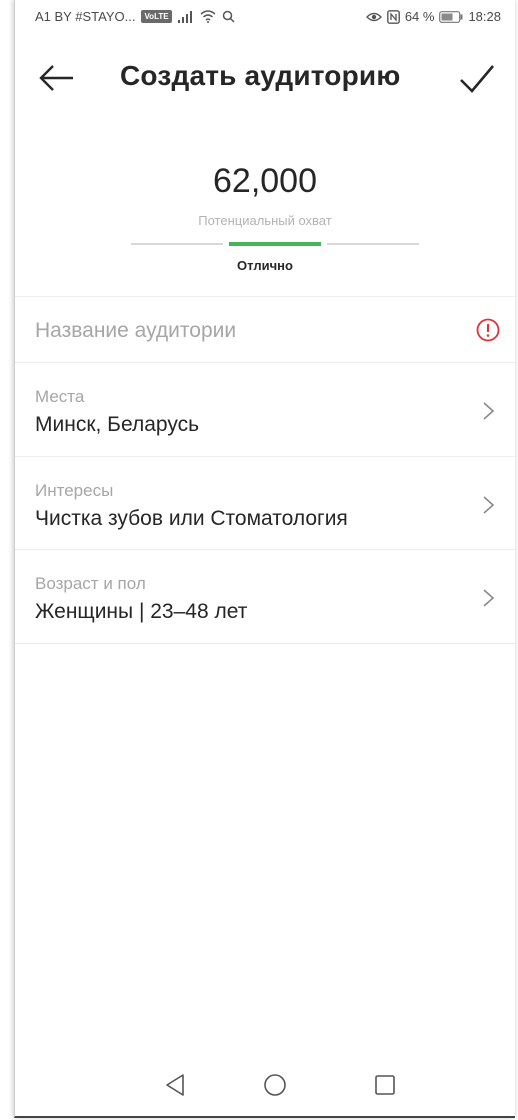 The image size is (518, 1120). What do you see at coordinates (265, 503) in the screenshot?
I see `interests-row: Интересы Чистка зубов или Стоматология` at bounding box center [265, 503].